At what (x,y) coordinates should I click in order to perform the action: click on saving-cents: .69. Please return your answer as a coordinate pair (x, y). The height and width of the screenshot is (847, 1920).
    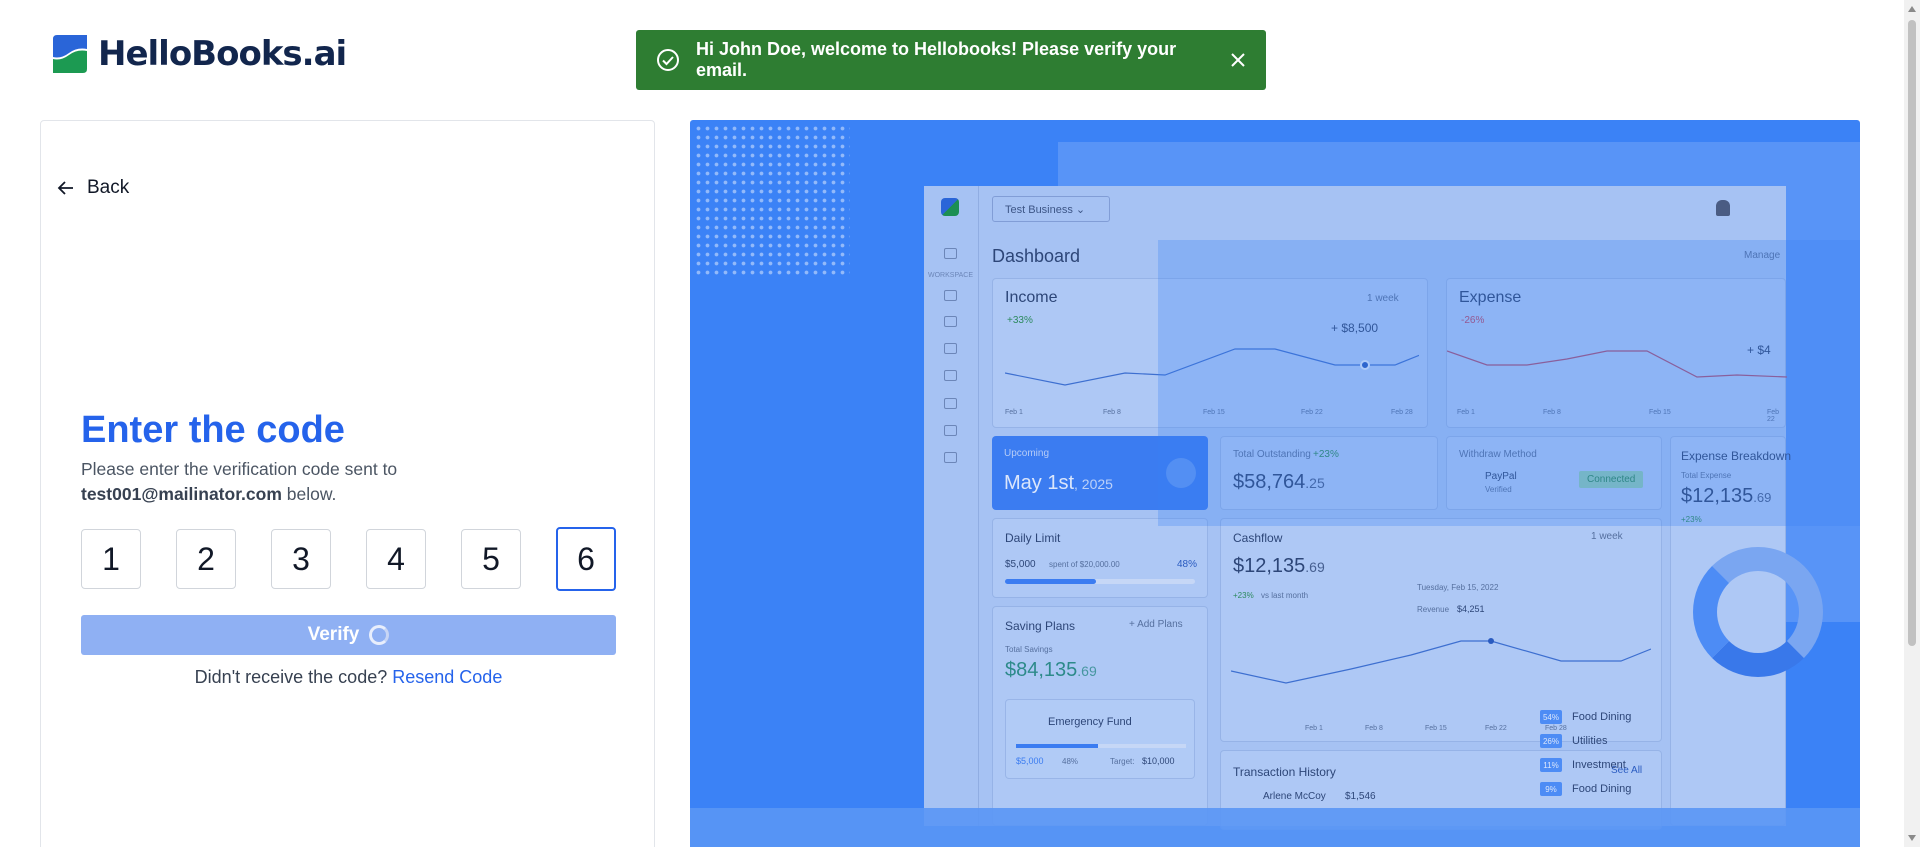
    Looking at the image, I should click on (1087, 671).